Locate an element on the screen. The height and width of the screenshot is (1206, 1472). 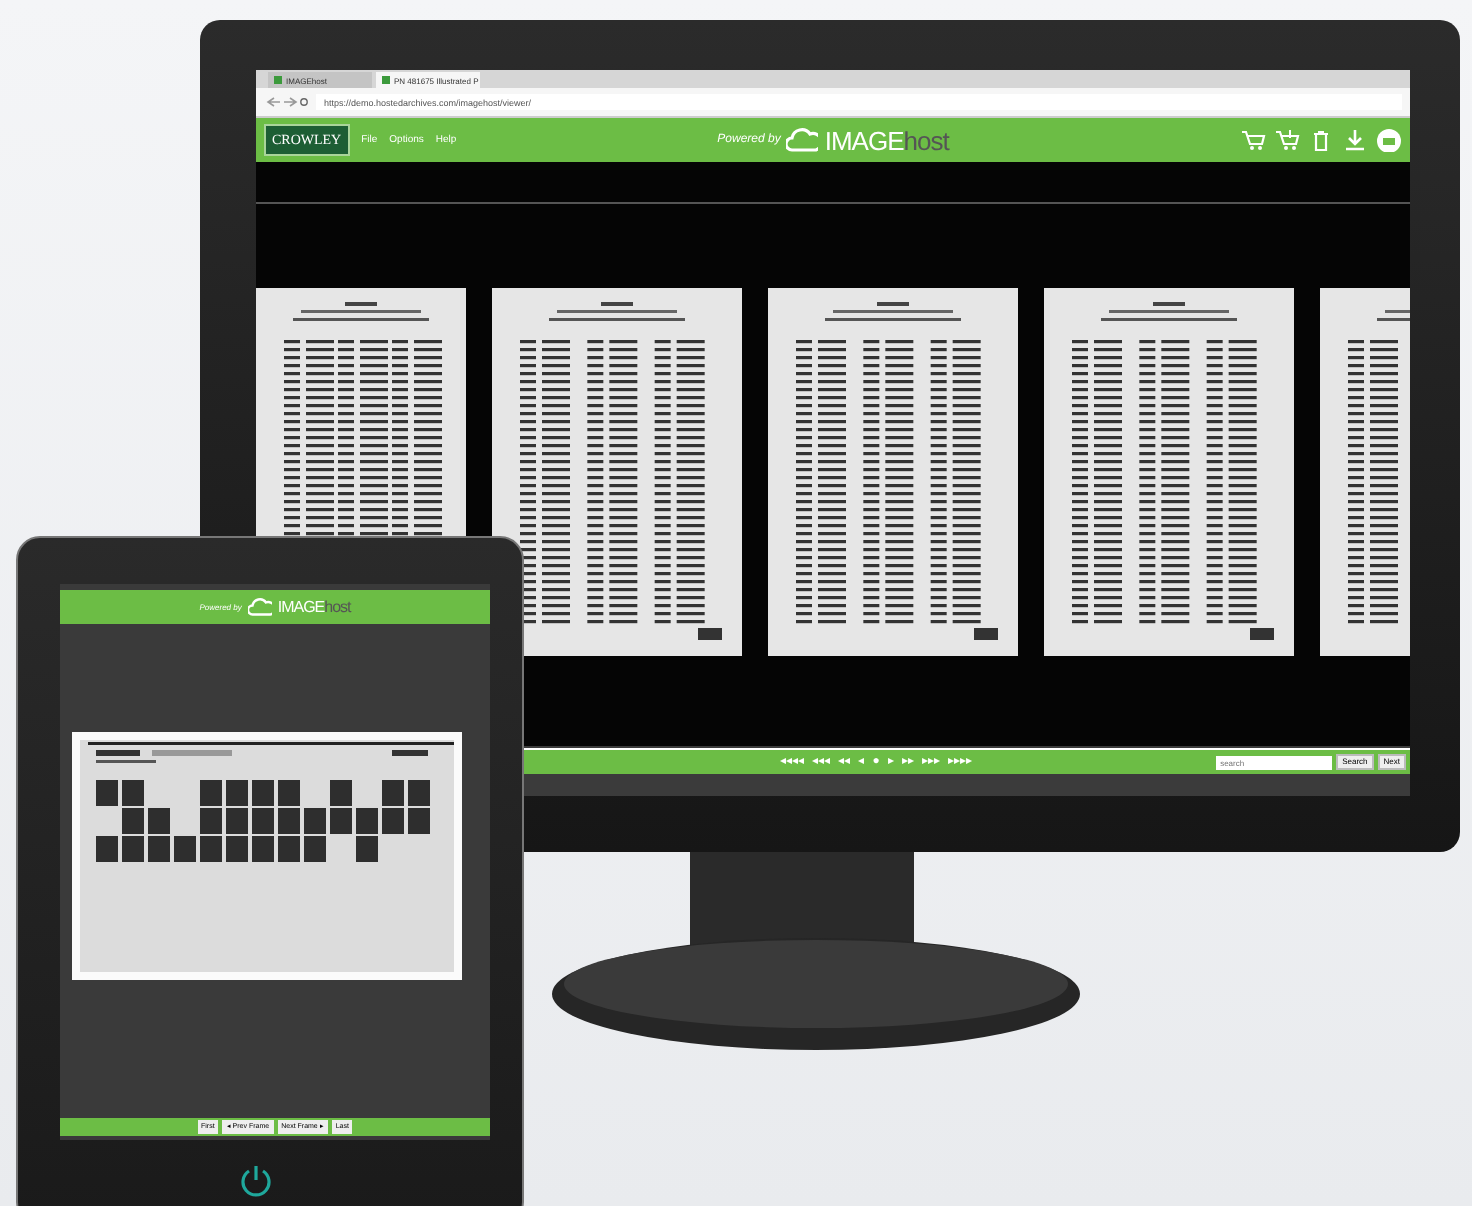
power-icon is located at coordinates (256, 1180).